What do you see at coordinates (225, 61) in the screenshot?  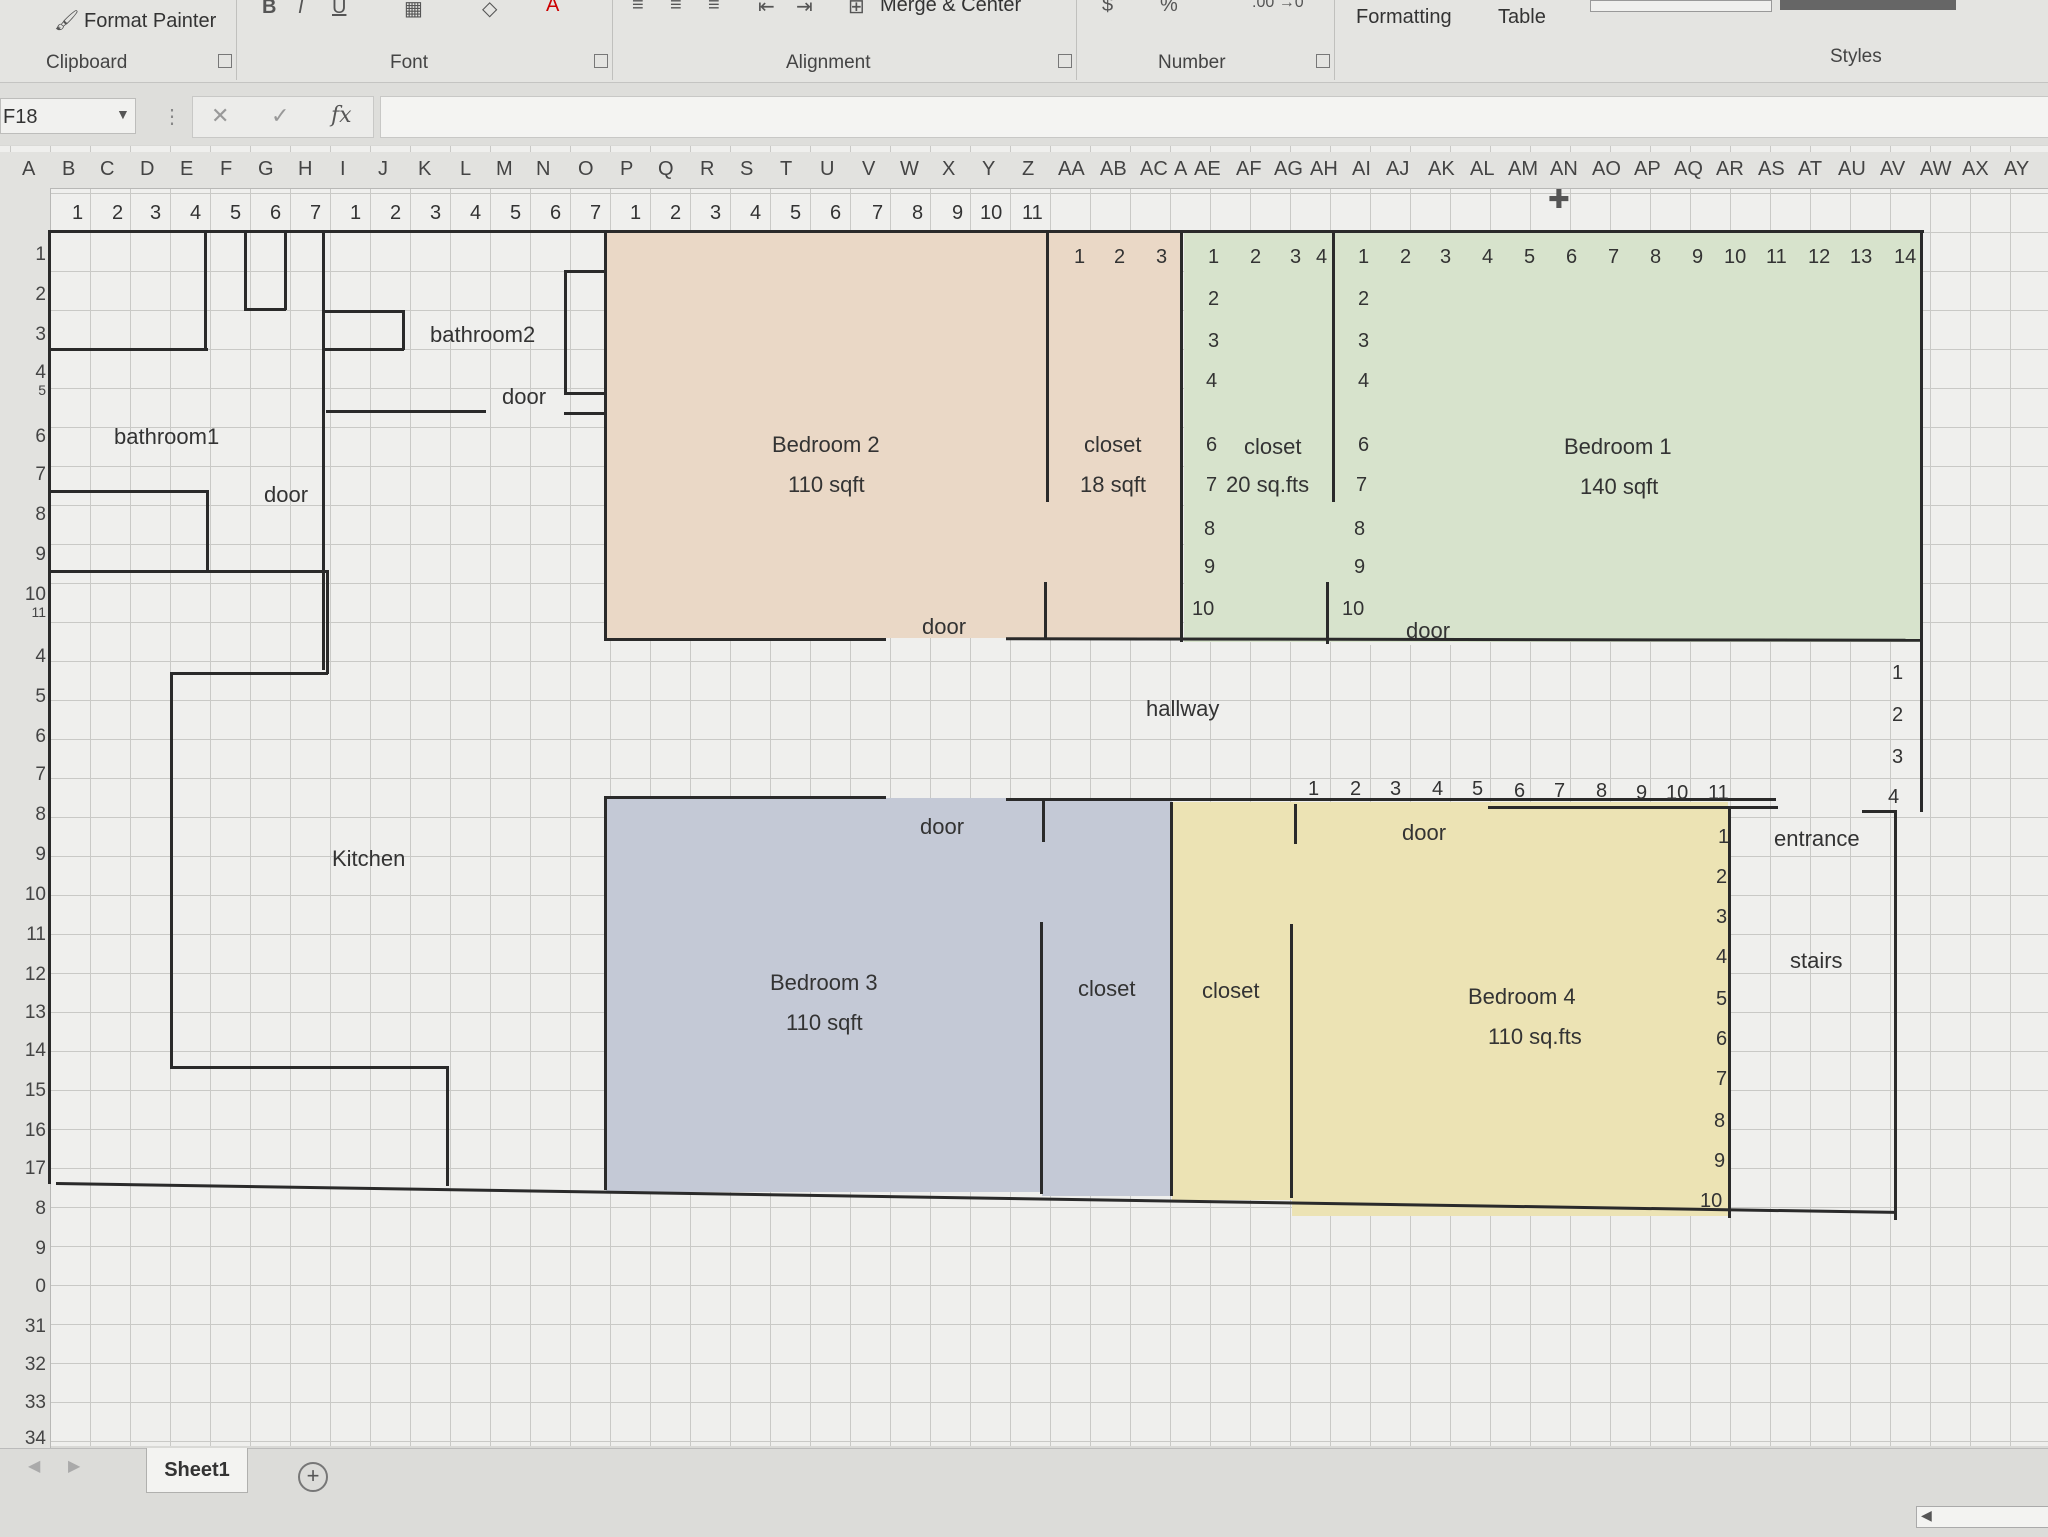 I see `clipboard-launcher-icon` at bounding box center [225, 61].